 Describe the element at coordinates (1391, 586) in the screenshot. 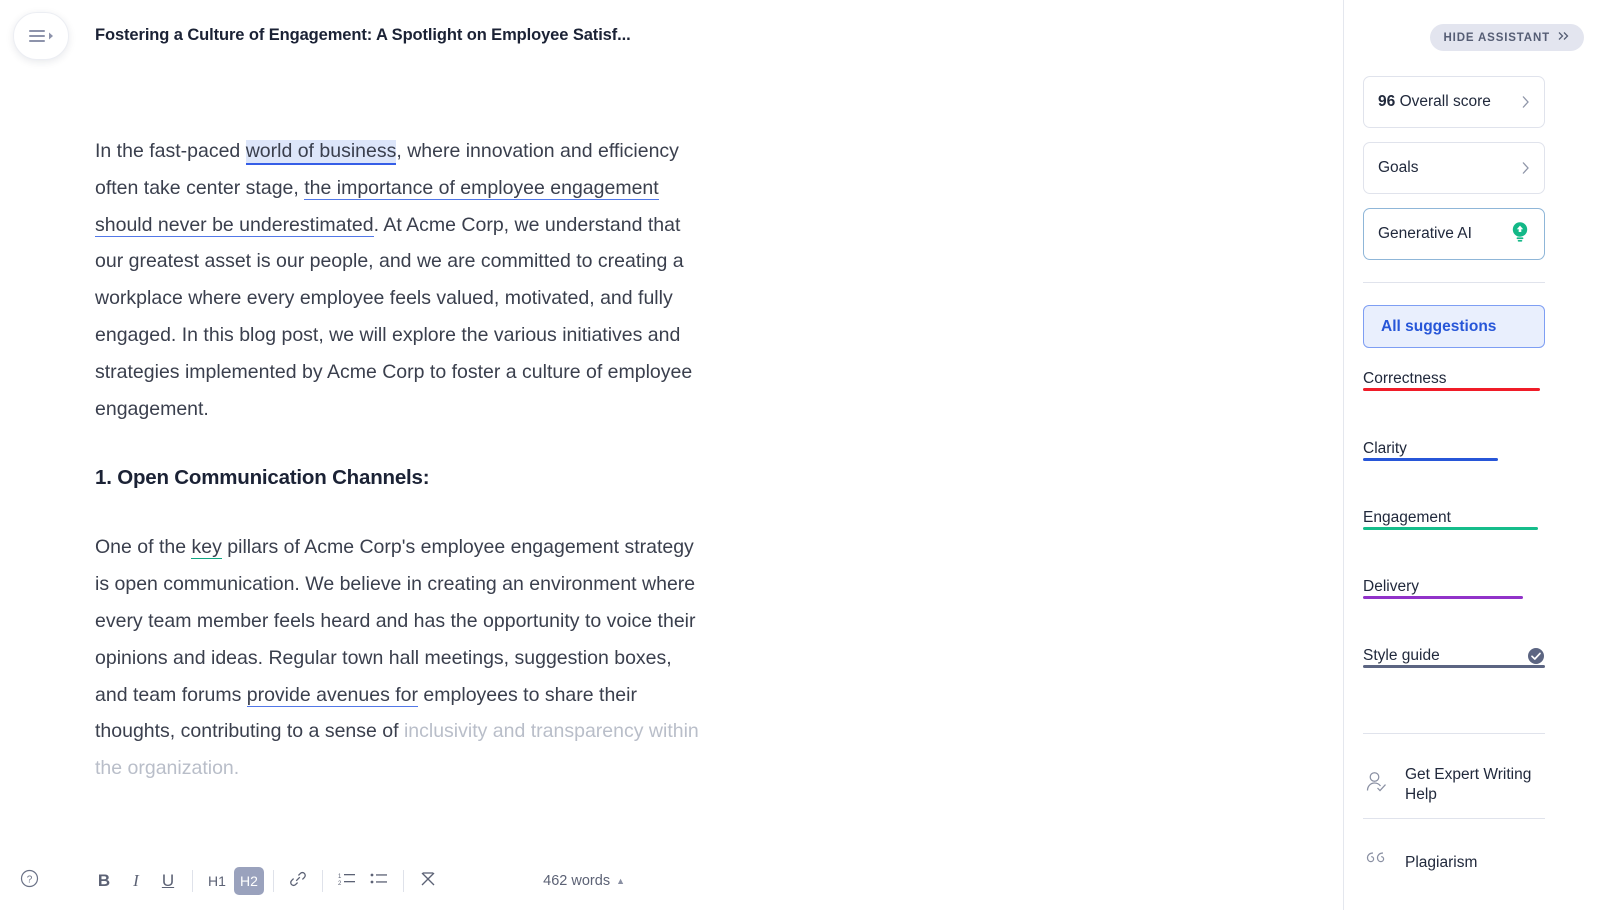

I see `score-category-name: Delivery` at that location.